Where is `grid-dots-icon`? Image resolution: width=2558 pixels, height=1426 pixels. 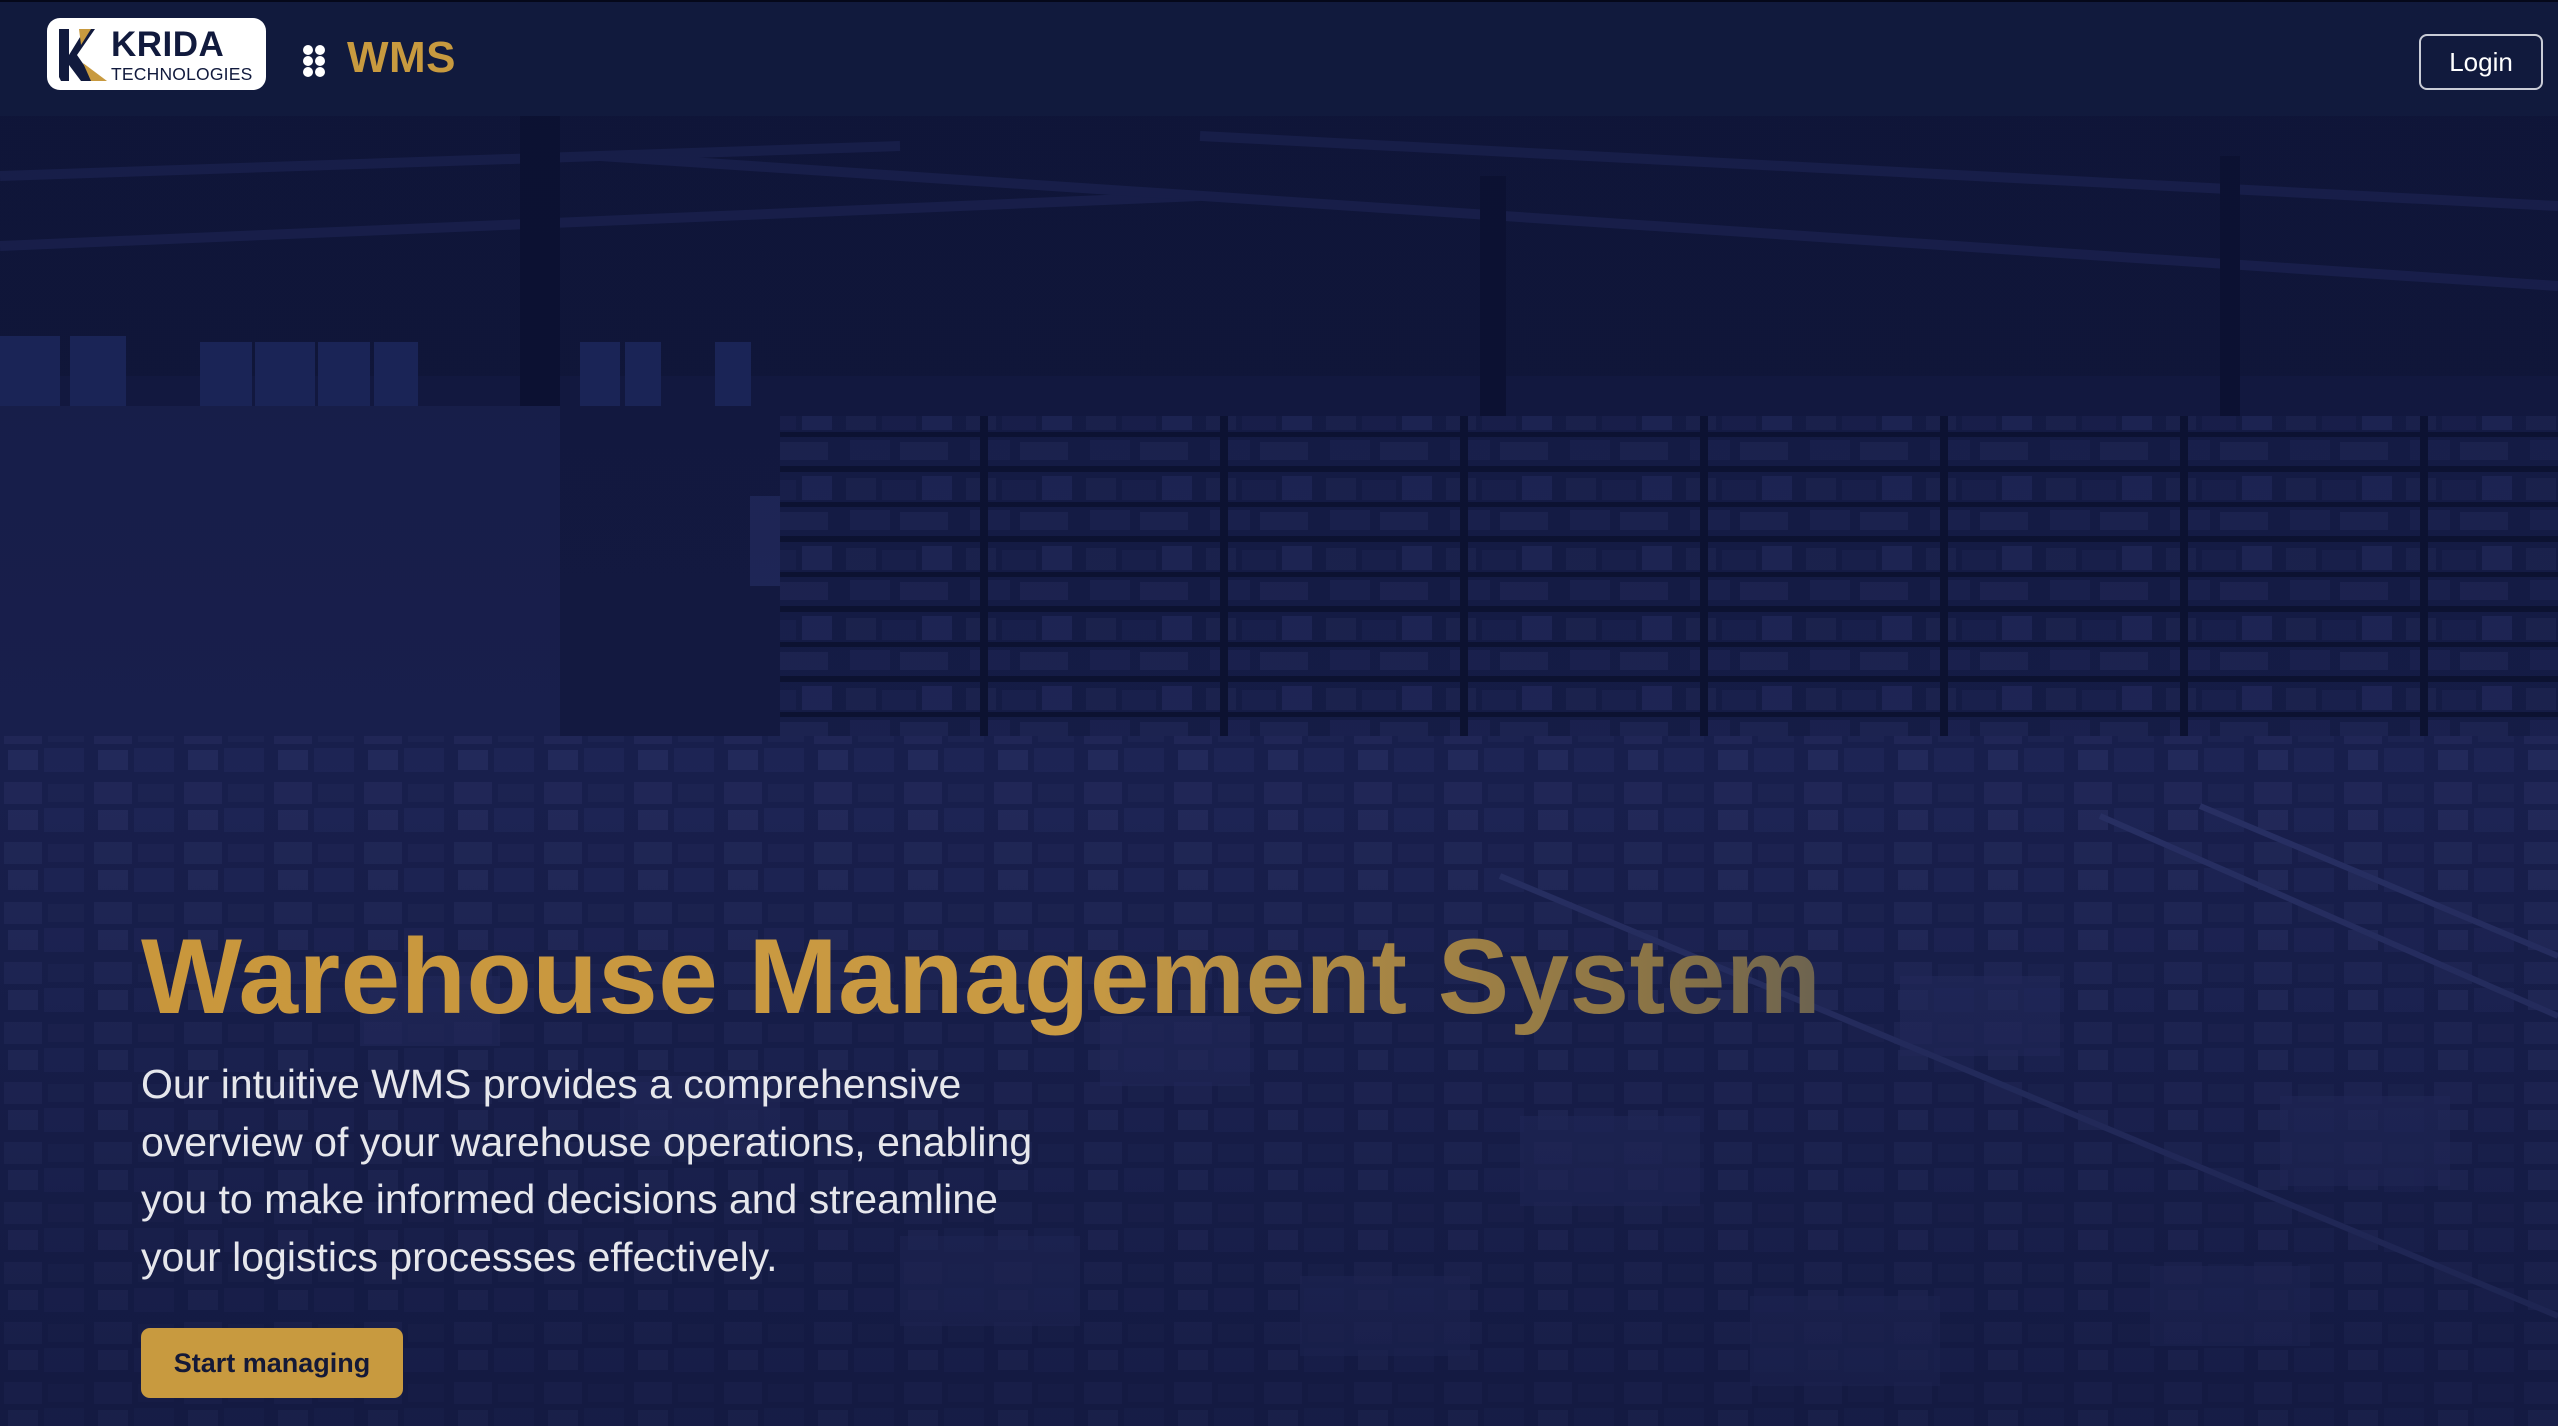 grid-dots-icon is located at coordinates (314, 61).